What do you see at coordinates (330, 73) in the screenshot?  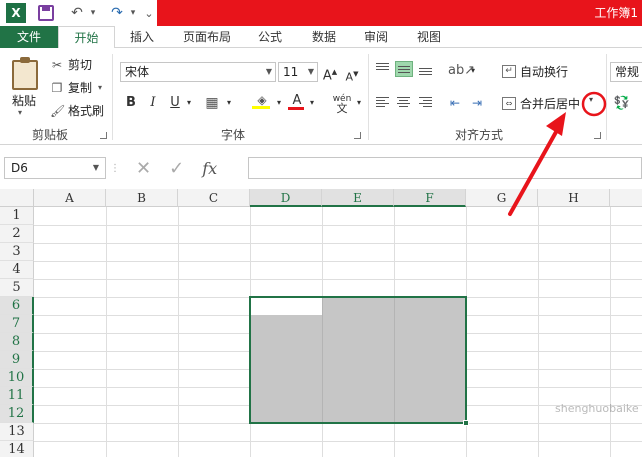 I see `grow-font-button: A▲` at bounding box center [330, 73].